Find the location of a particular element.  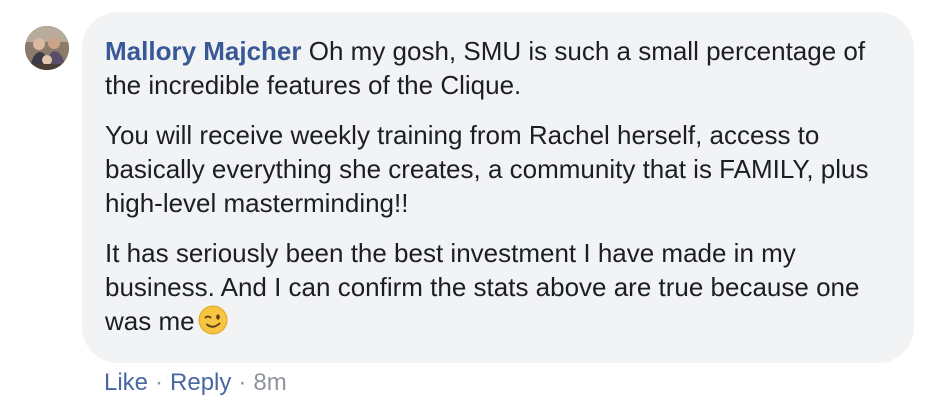

author-name-link: Mallory Majcher is located at coordinates (203, 51).